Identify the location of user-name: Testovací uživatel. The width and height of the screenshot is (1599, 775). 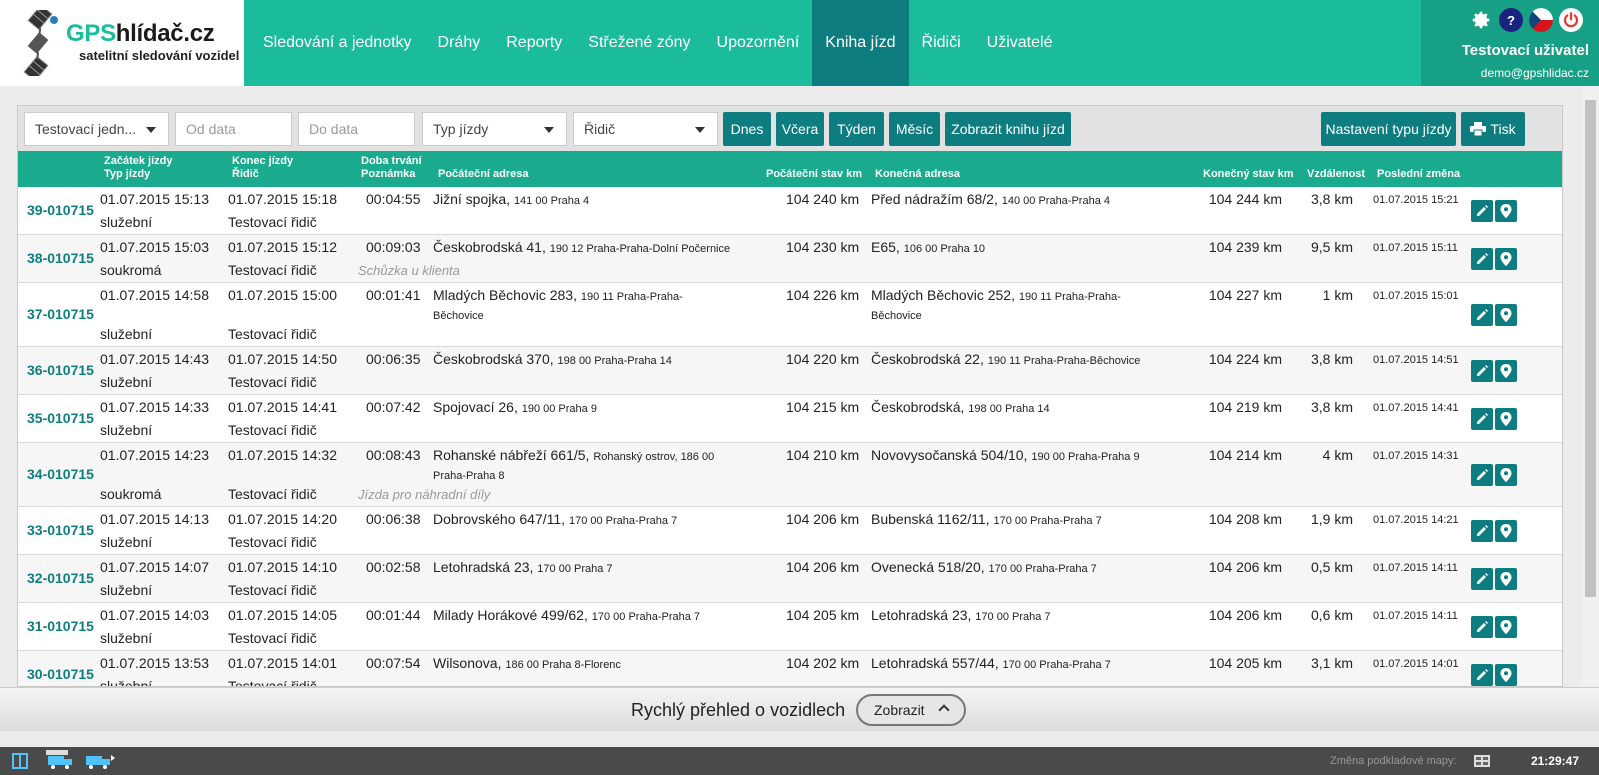
(1525, 50).